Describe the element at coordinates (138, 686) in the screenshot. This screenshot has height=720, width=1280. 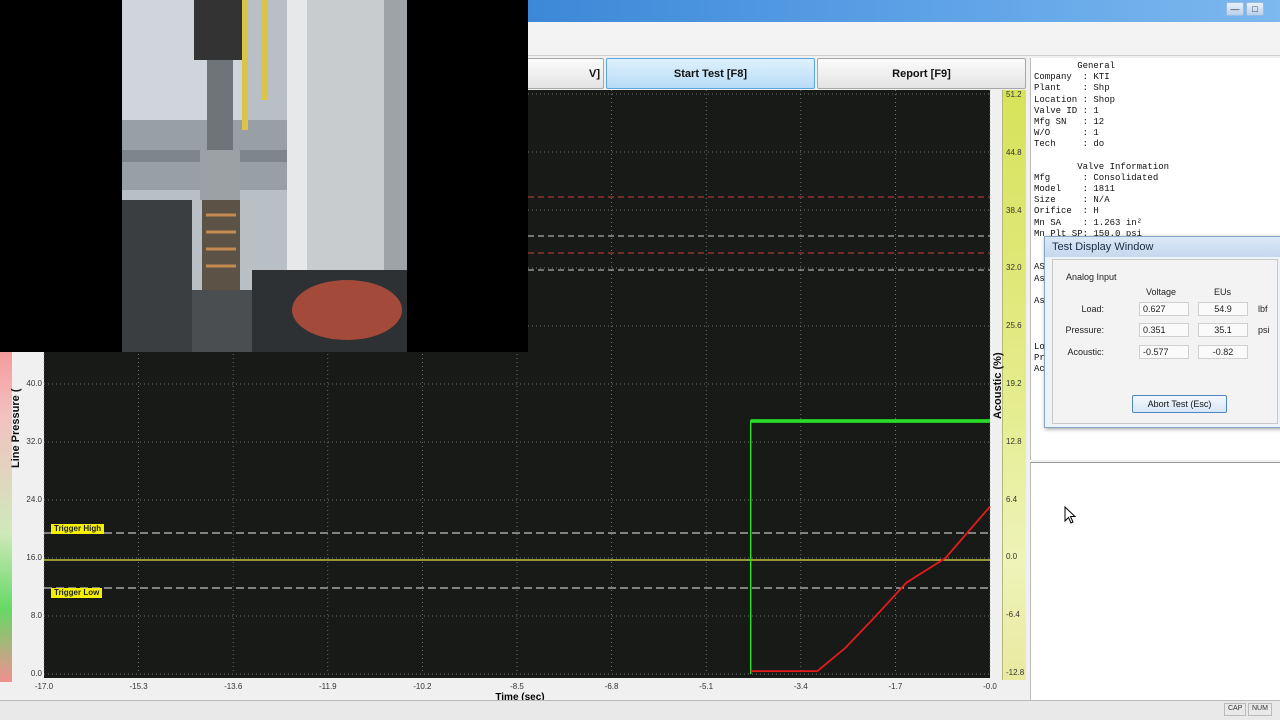
I see `x-tick-label: -15.3` at that location.